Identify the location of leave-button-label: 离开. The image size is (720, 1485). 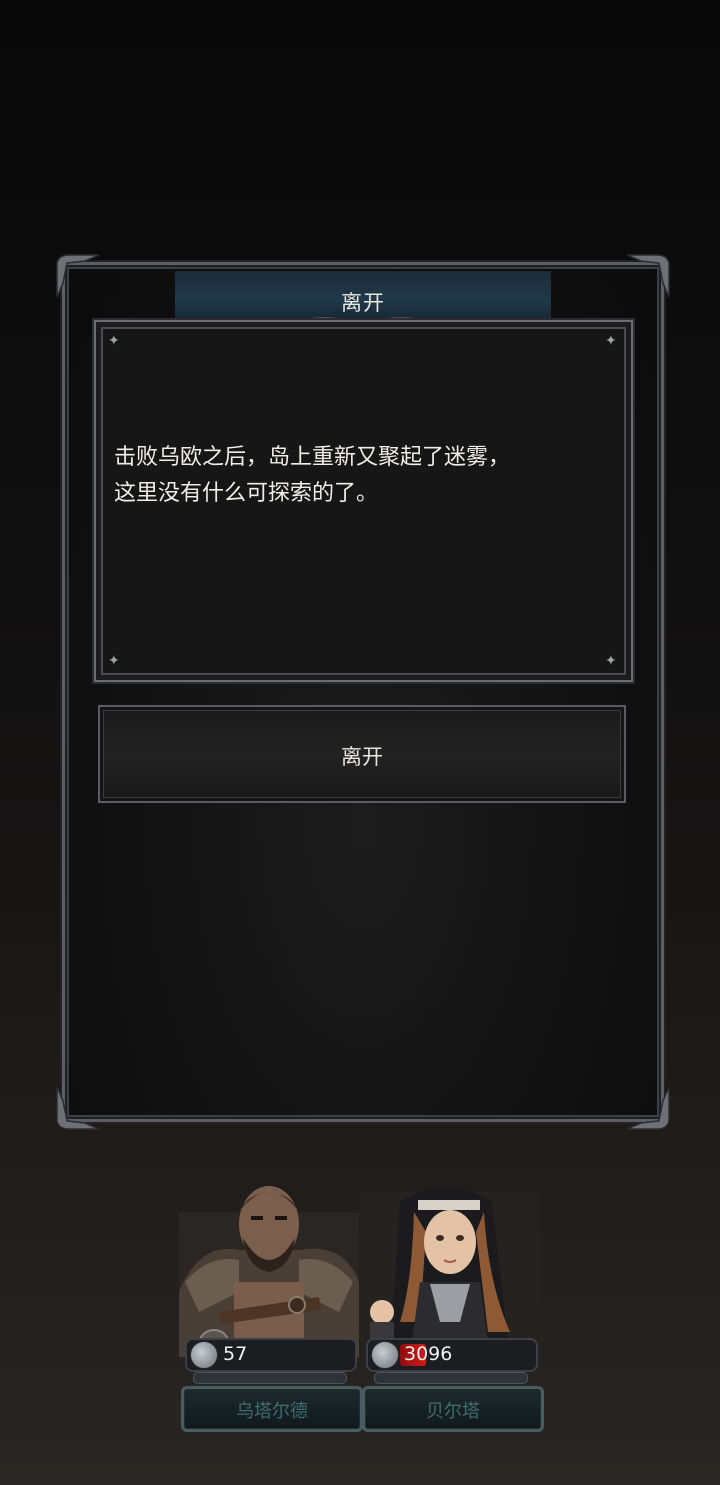
(362, 757).